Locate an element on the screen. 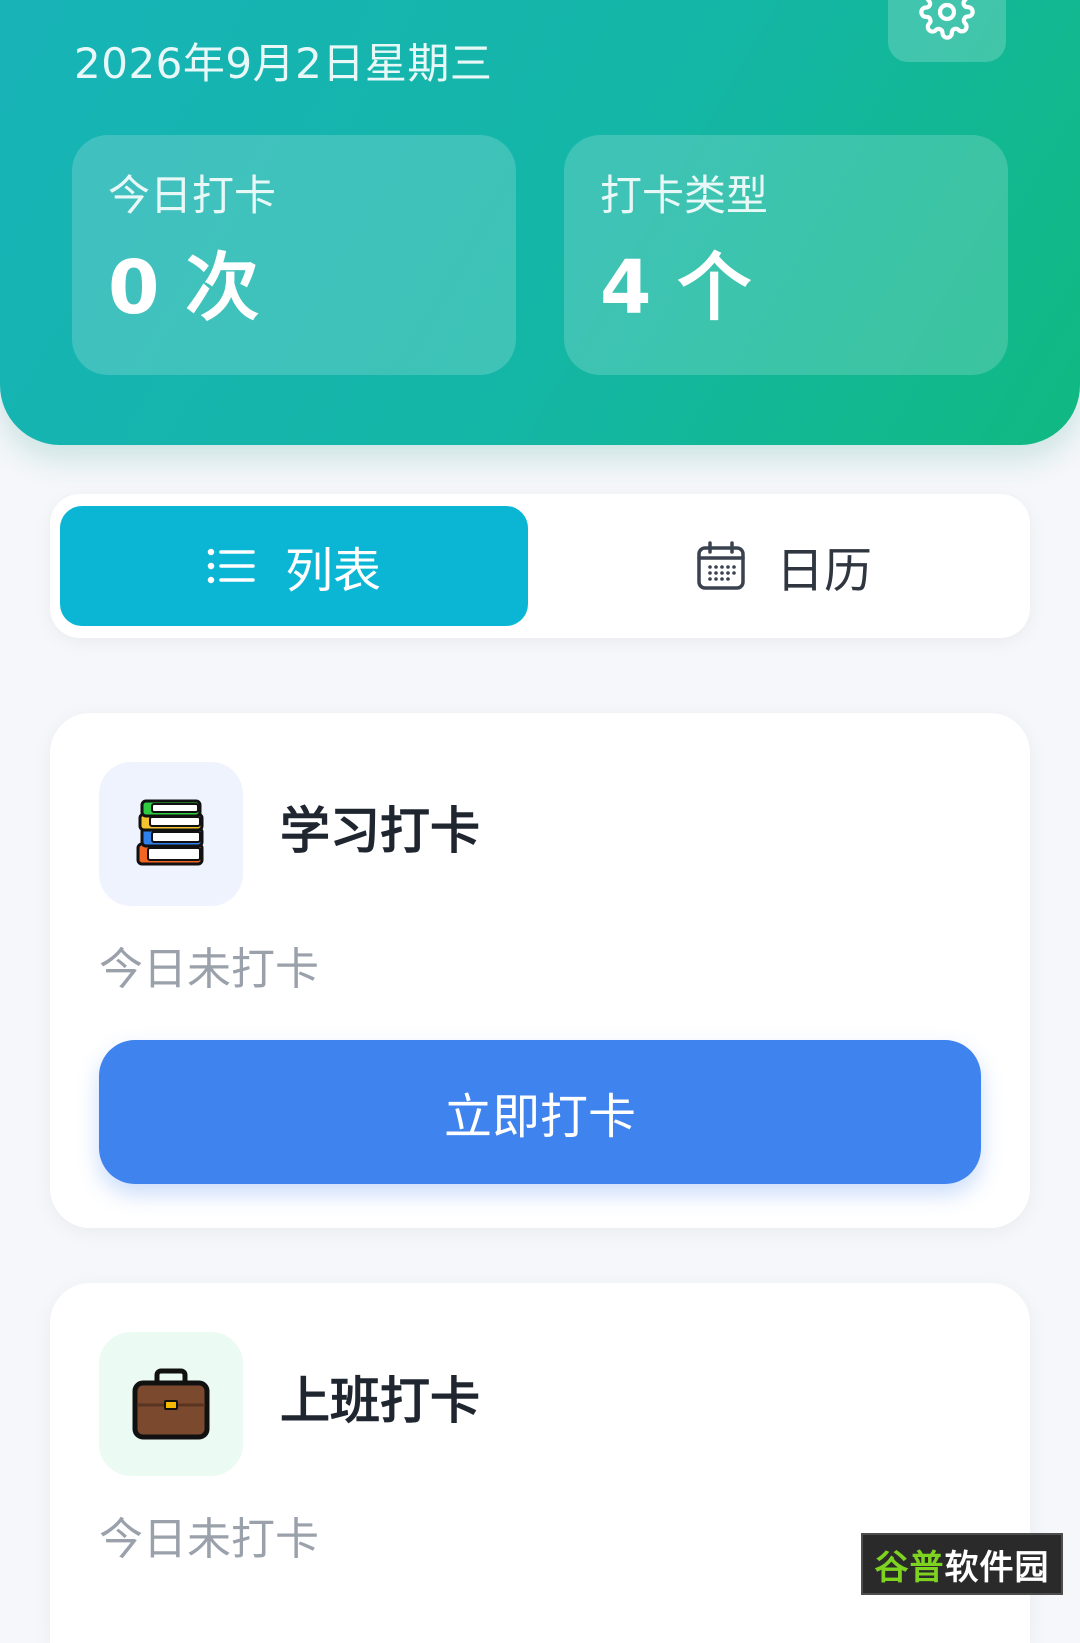 The height and width of the screenshot is (1643, 1080). tab-list: 列表 is located at coordinates (294, 566).